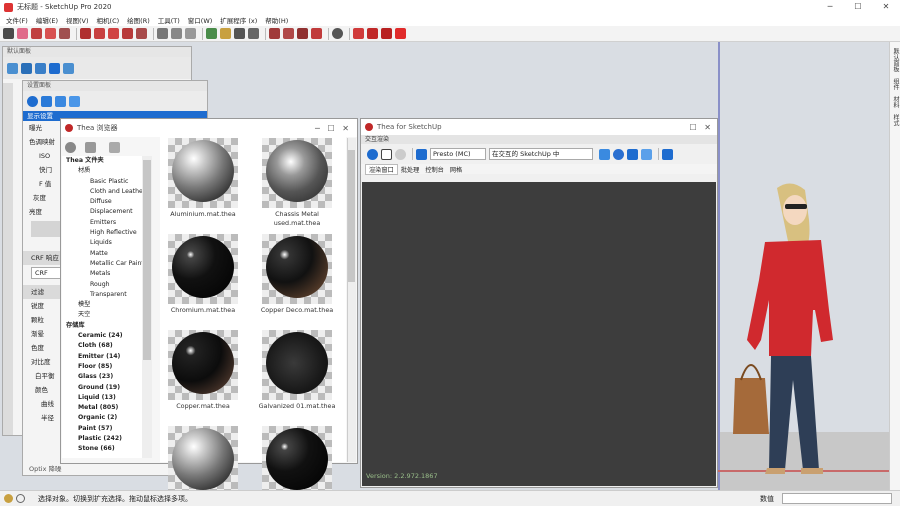 The image size is (900, 506). What do you see at coordinates (200, 20) in the screenshot?
I see `menu-window: 窗口(W)` at bounding box center [200, 20].